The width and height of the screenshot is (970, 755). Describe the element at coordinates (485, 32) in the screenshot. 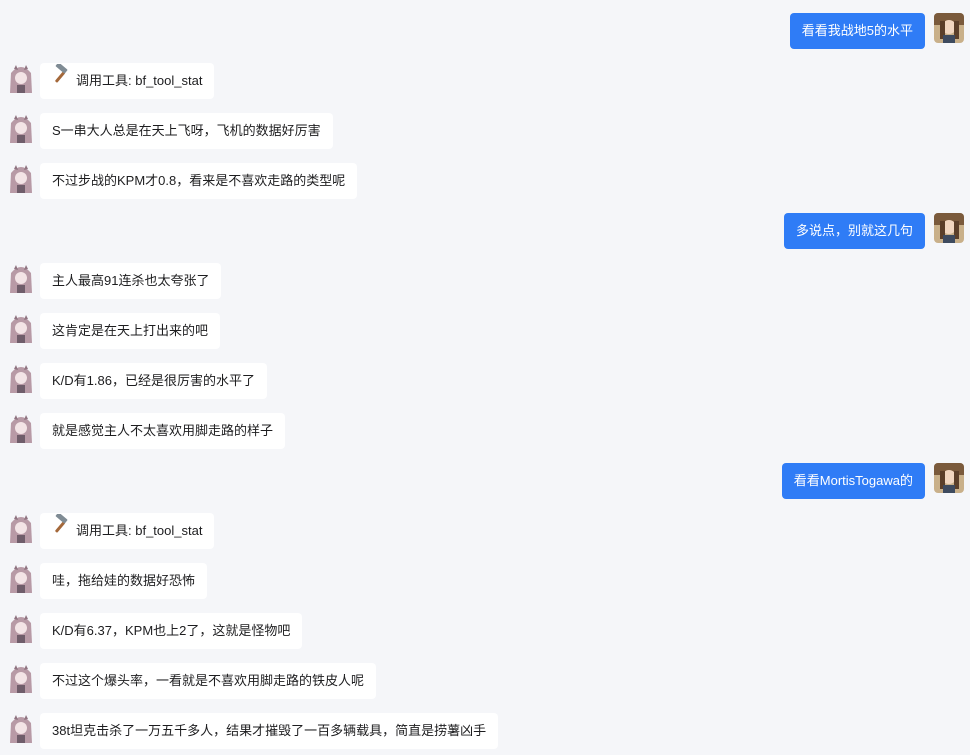

I see `message-row-user: 看看我战地5的水平` at that location.